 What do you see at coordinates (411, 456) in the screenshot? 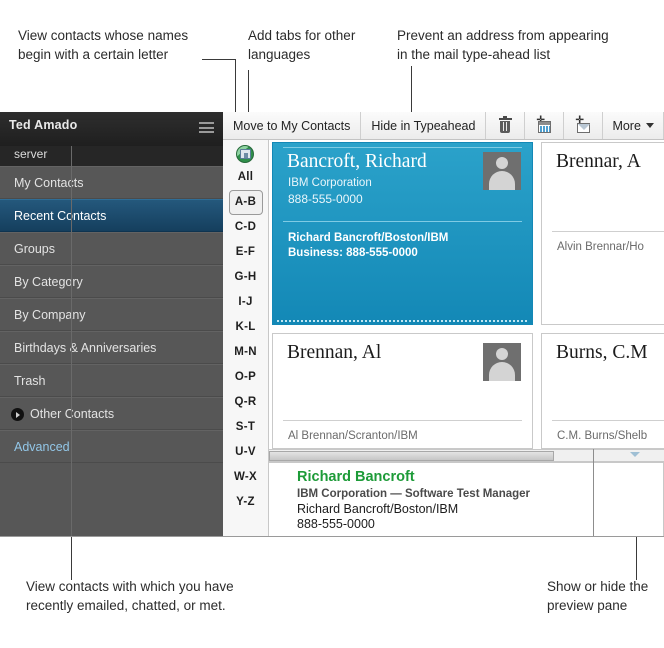
I see `scrollbar-thumb` at bounding box center [411, 456].